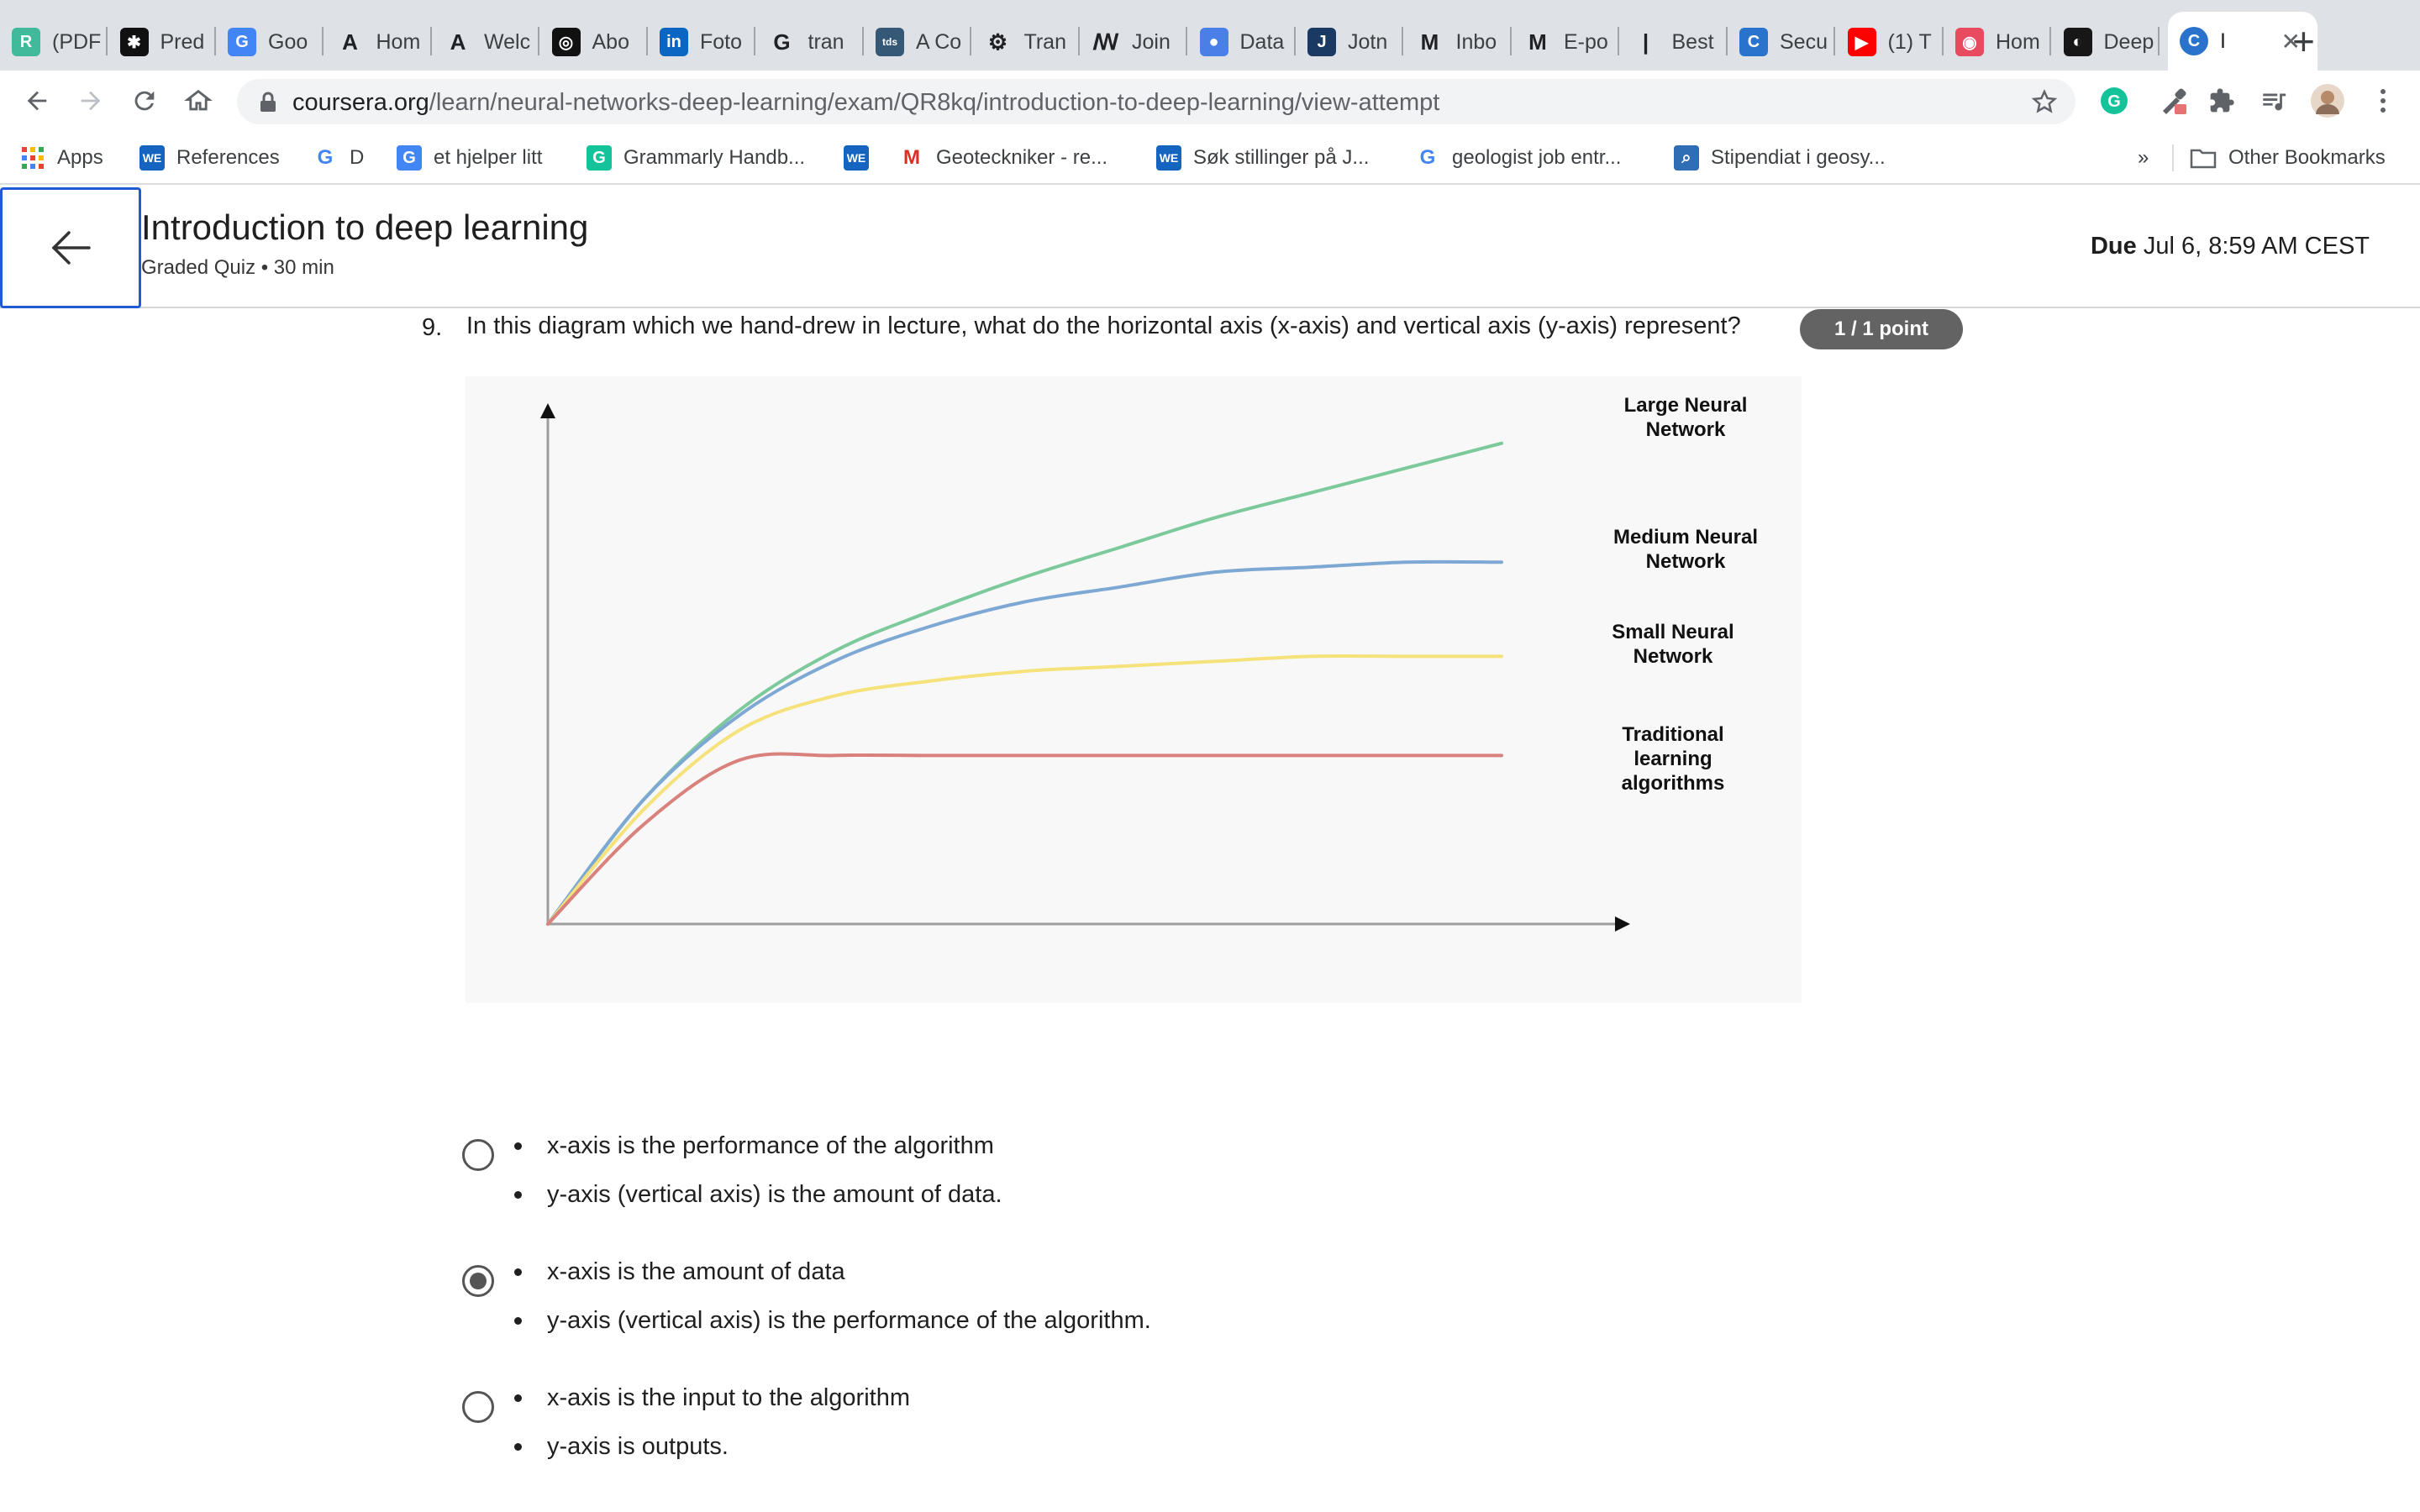  What do you see at coordinates (594, 42) in the screenshot?
I see `tab-6: ◎ Abo` at bounding box center [594, 42].